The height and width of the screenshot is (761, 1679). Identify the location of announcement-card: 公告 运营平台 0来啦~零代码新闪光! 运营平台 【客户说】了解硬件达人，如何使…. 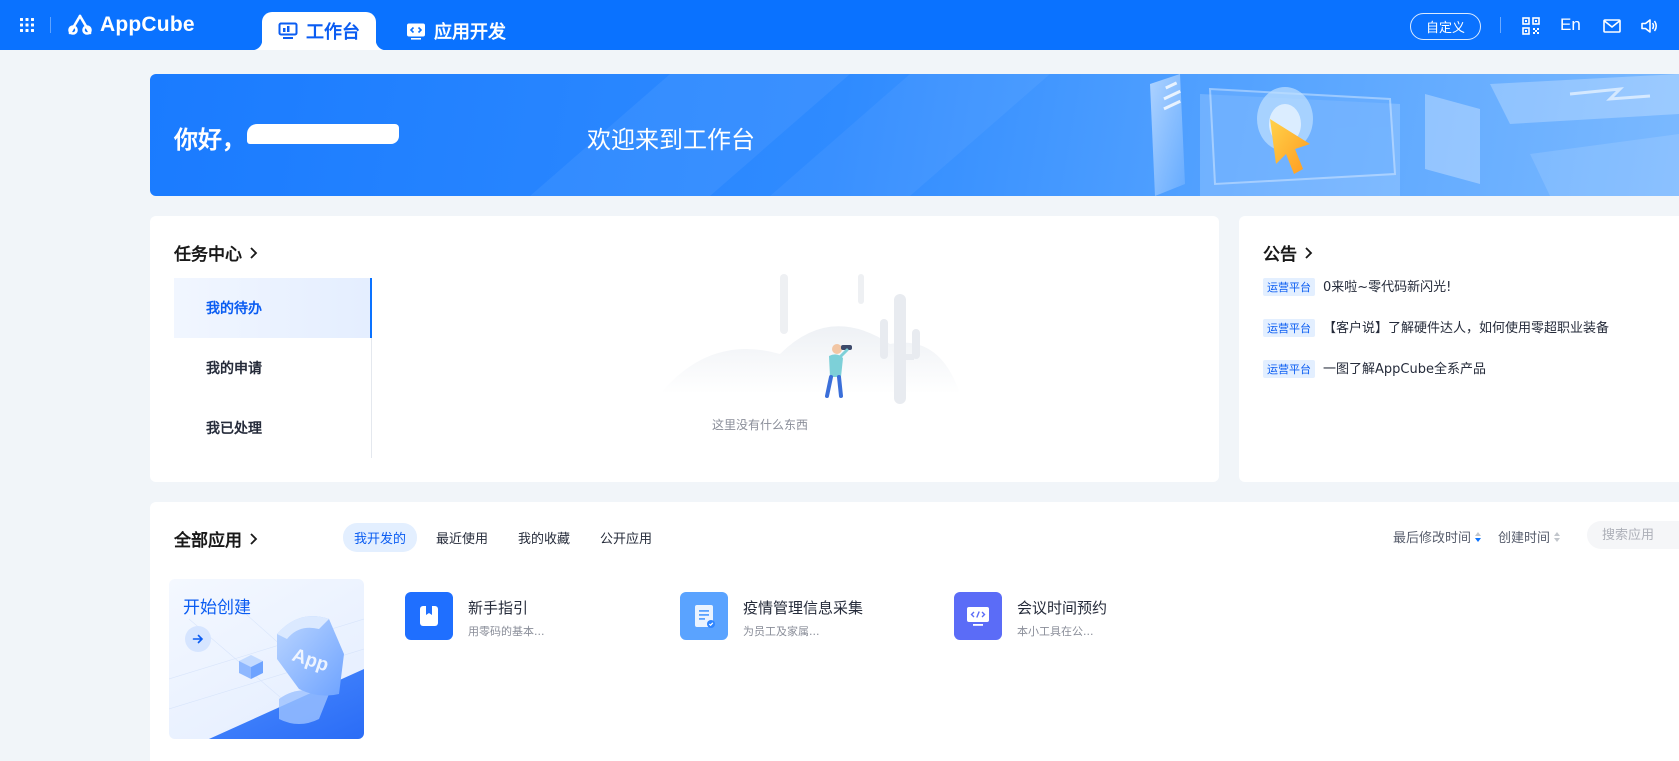
(1459, 349).